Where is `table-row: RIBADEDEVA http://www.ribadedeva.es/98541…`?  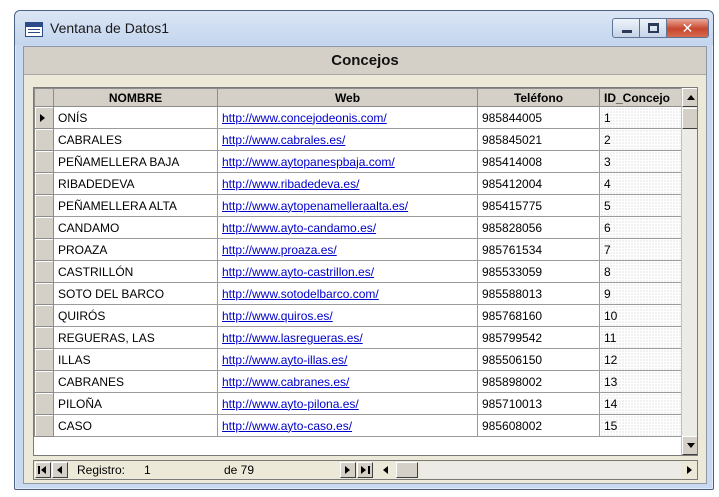
table-row: RIBADEDEVA http://www.ribadedeva.es/98541… is located at coordinates (359, 183).